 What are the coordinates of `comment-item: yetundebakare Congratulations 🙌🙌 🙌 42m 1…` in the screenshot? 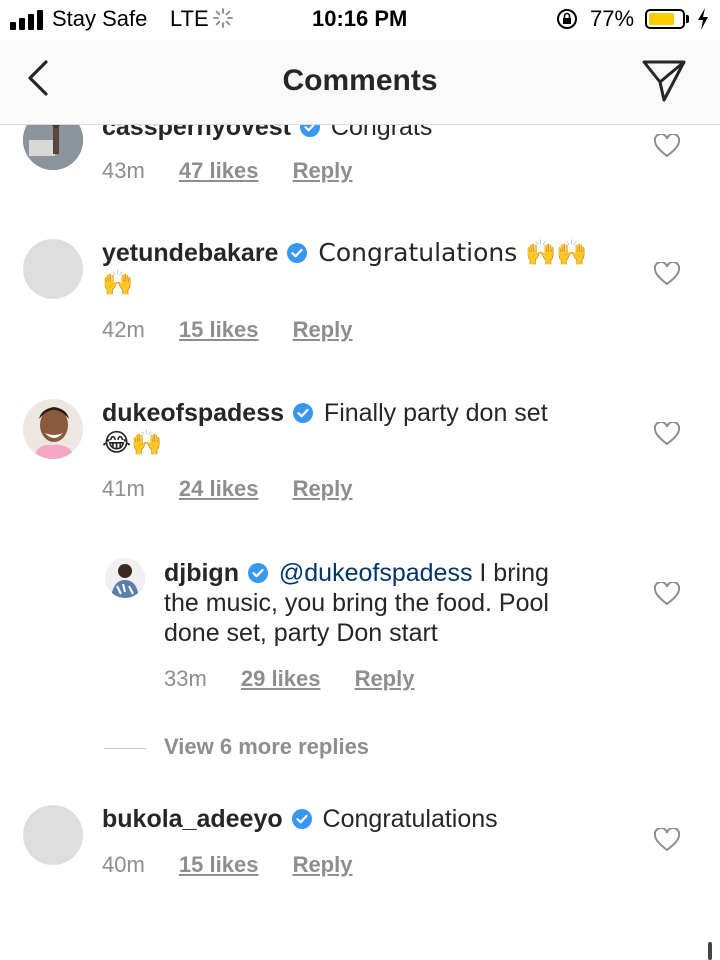 It's located at (360, 295).